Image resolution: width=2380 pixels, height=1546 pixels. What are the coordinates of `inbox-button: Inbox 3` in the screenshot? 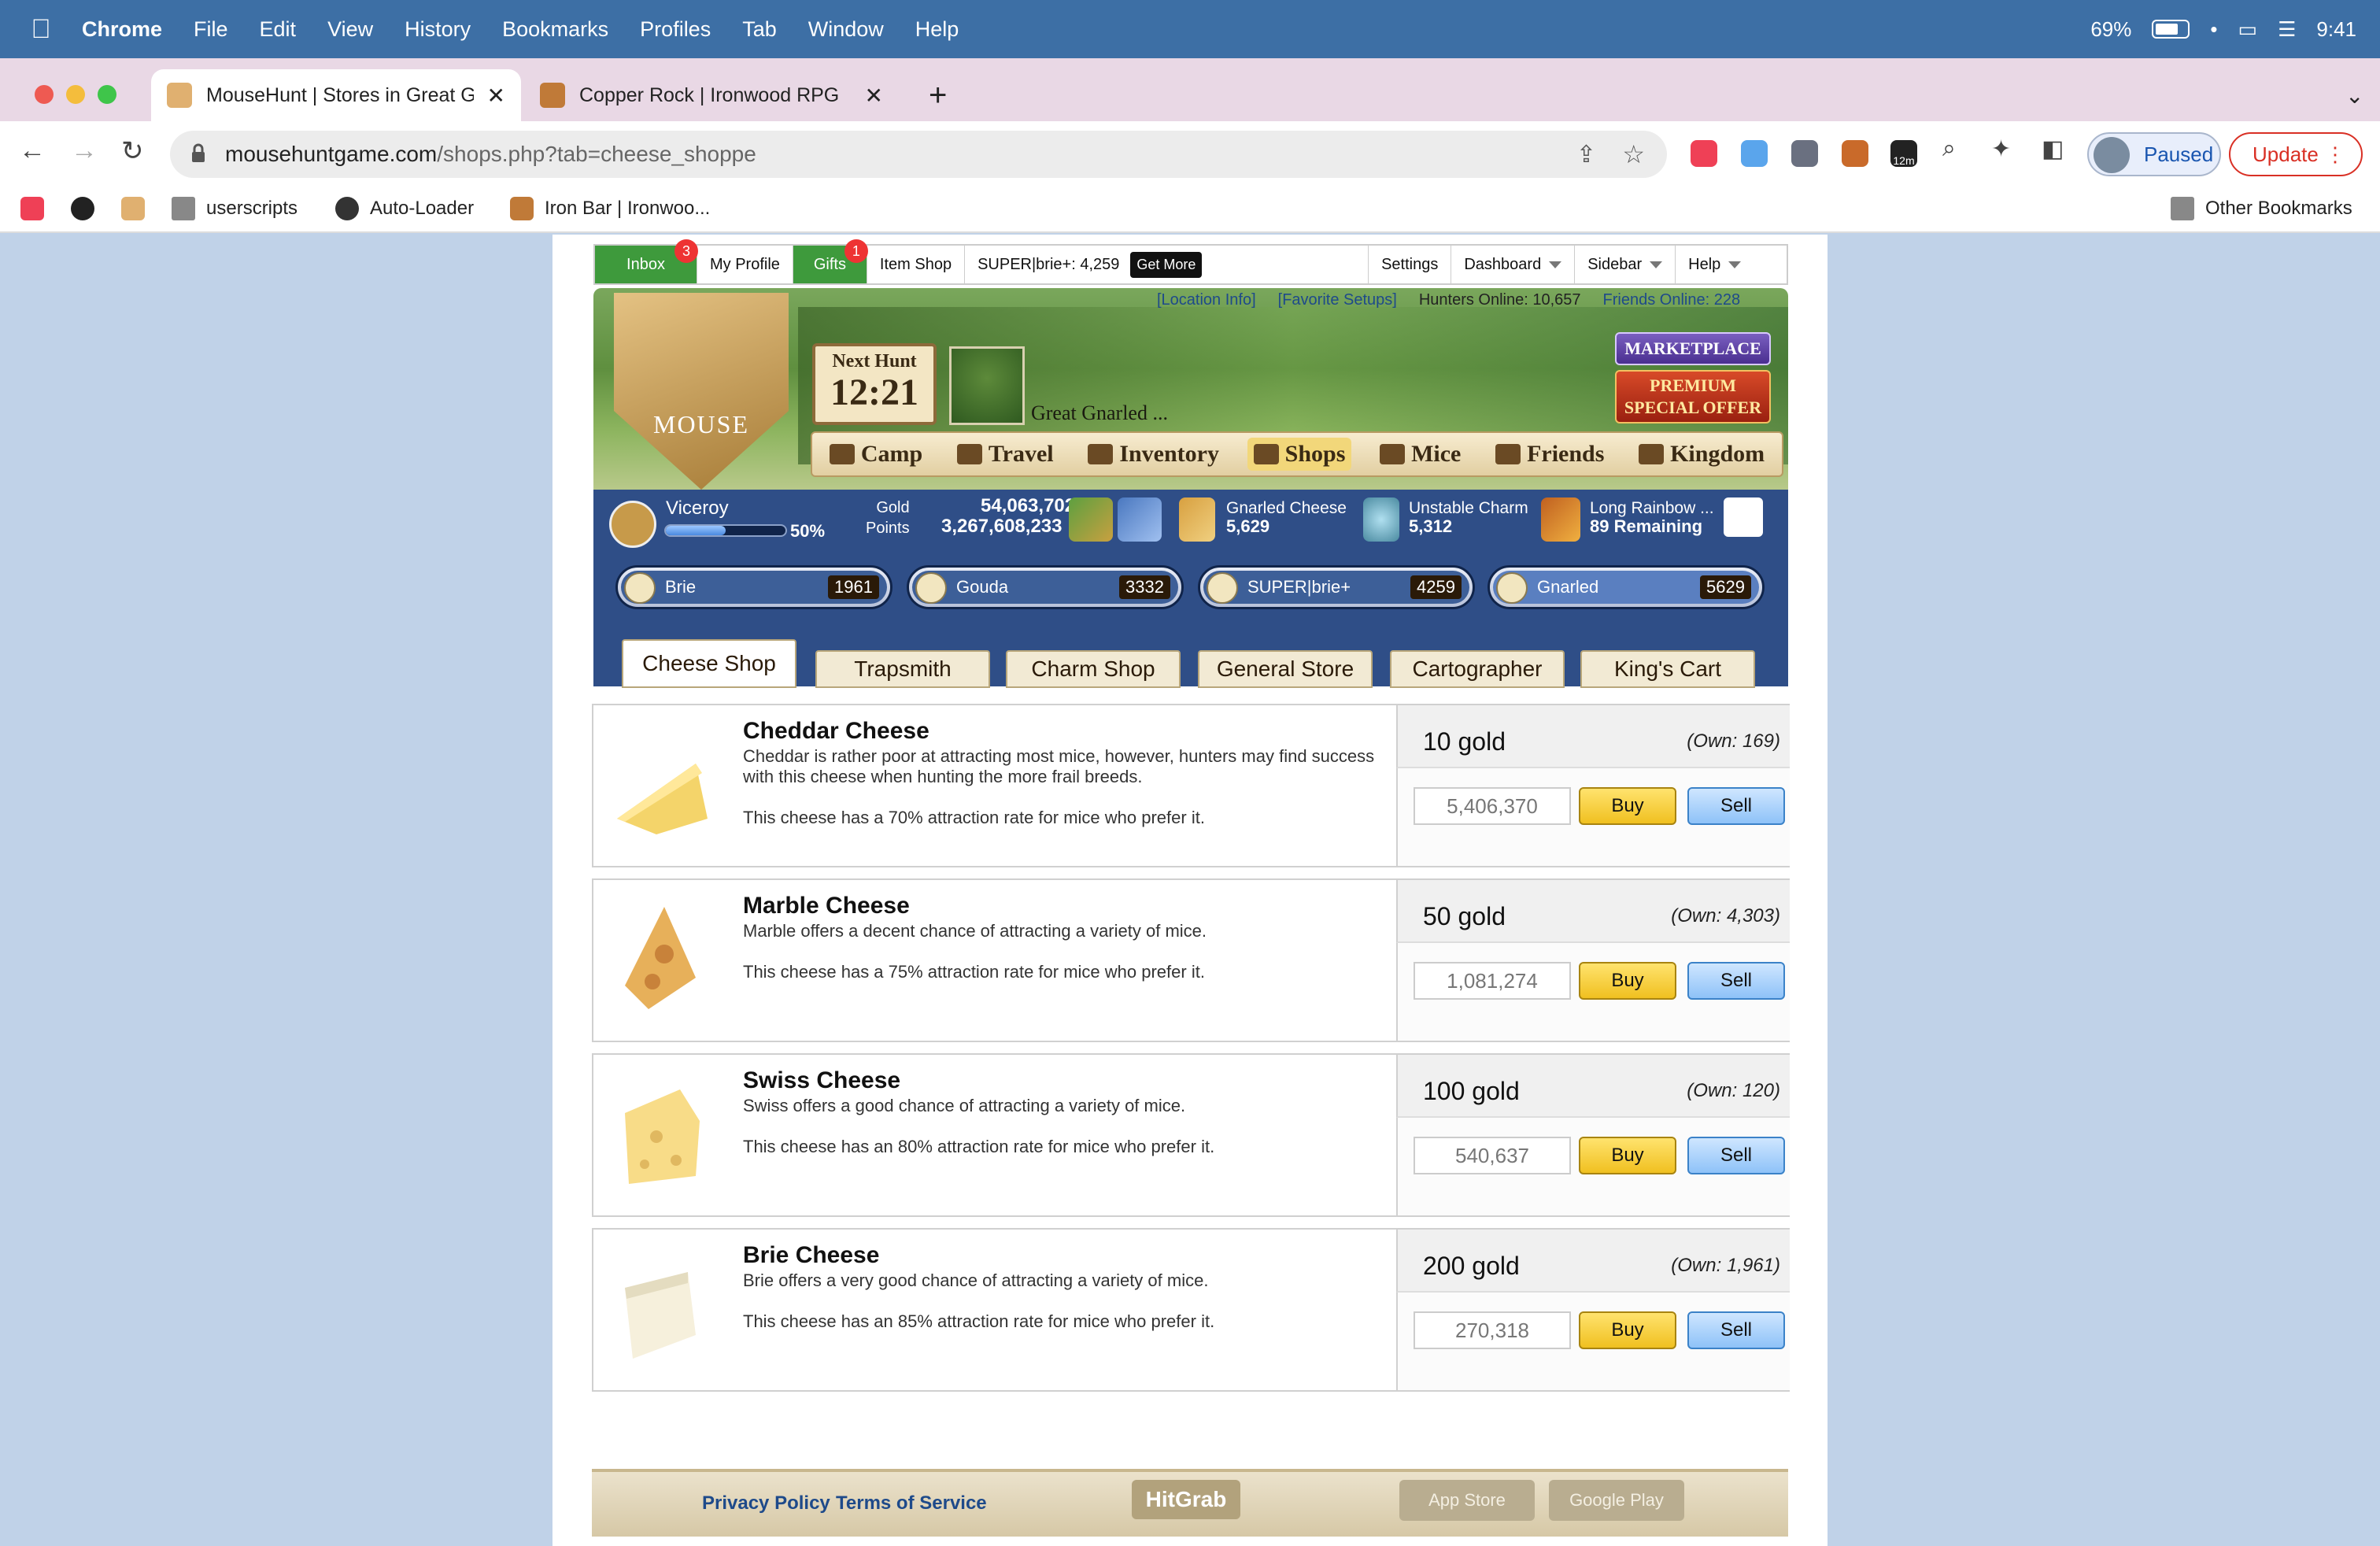 It's located at (646, 261).